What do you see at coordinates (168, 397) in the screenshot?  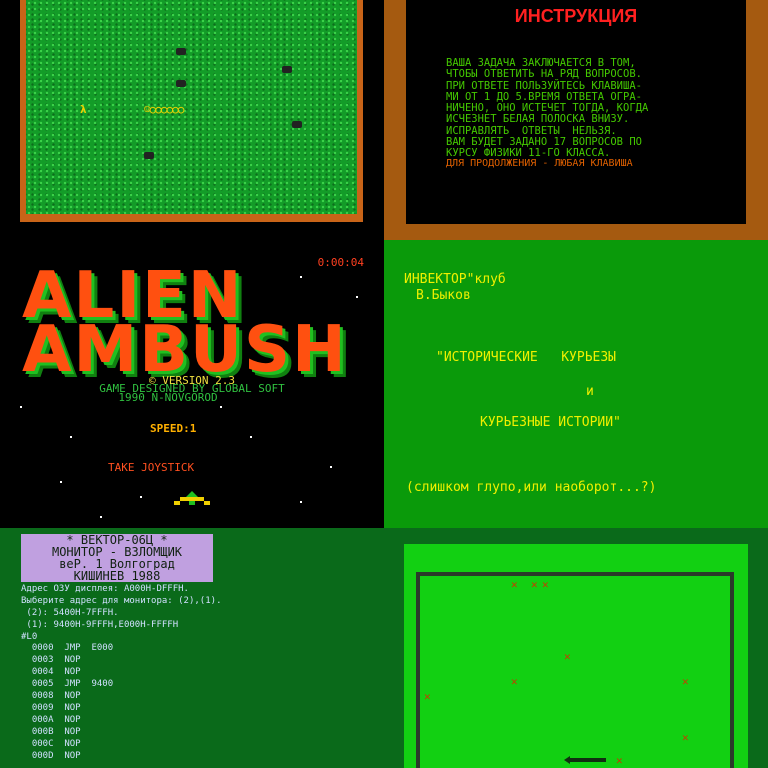 I see `city-credit: 1990 N-NOVGOROD` at bounding box center [168, 397].